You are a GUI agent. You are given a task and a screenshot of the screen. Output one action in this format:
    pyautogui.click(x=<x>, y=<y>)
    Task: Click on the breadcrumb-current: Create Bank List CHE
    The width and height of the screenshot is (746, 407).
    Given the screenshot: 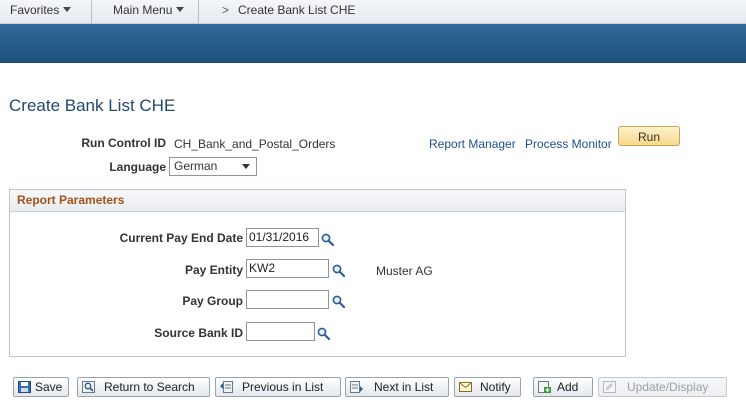 What is the action you would take?
    pyautogui.click(x=297, y=10)
    